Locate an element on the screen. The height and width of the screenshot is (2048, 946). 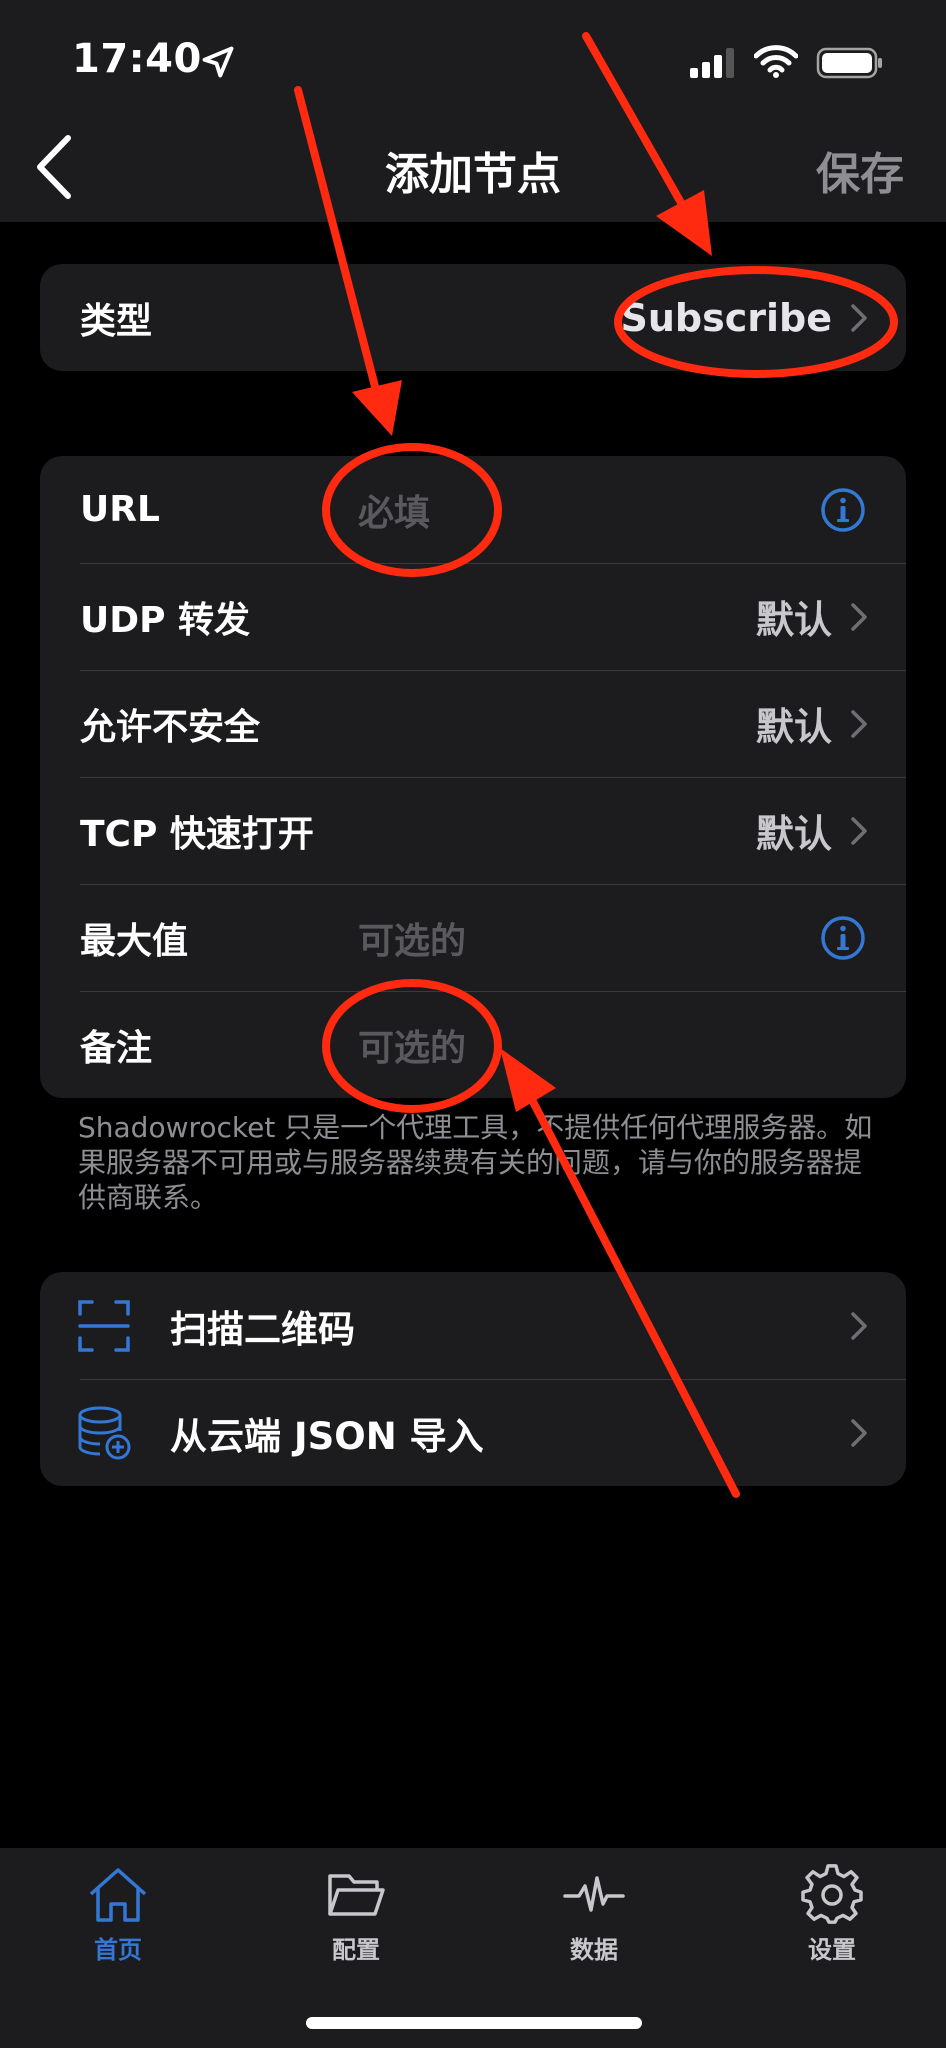
top-bar: 17:40 添加节点 保存 is located at coordinates (473, 111).